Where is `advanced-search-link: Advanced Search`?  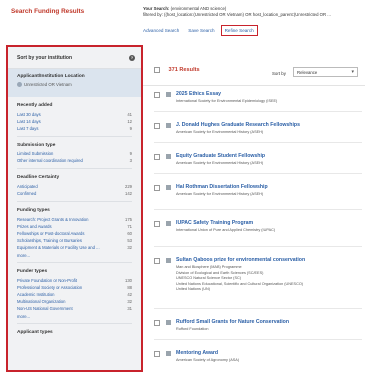
advanced-search-link: Advanced Search is located at coordinates (161, 30).